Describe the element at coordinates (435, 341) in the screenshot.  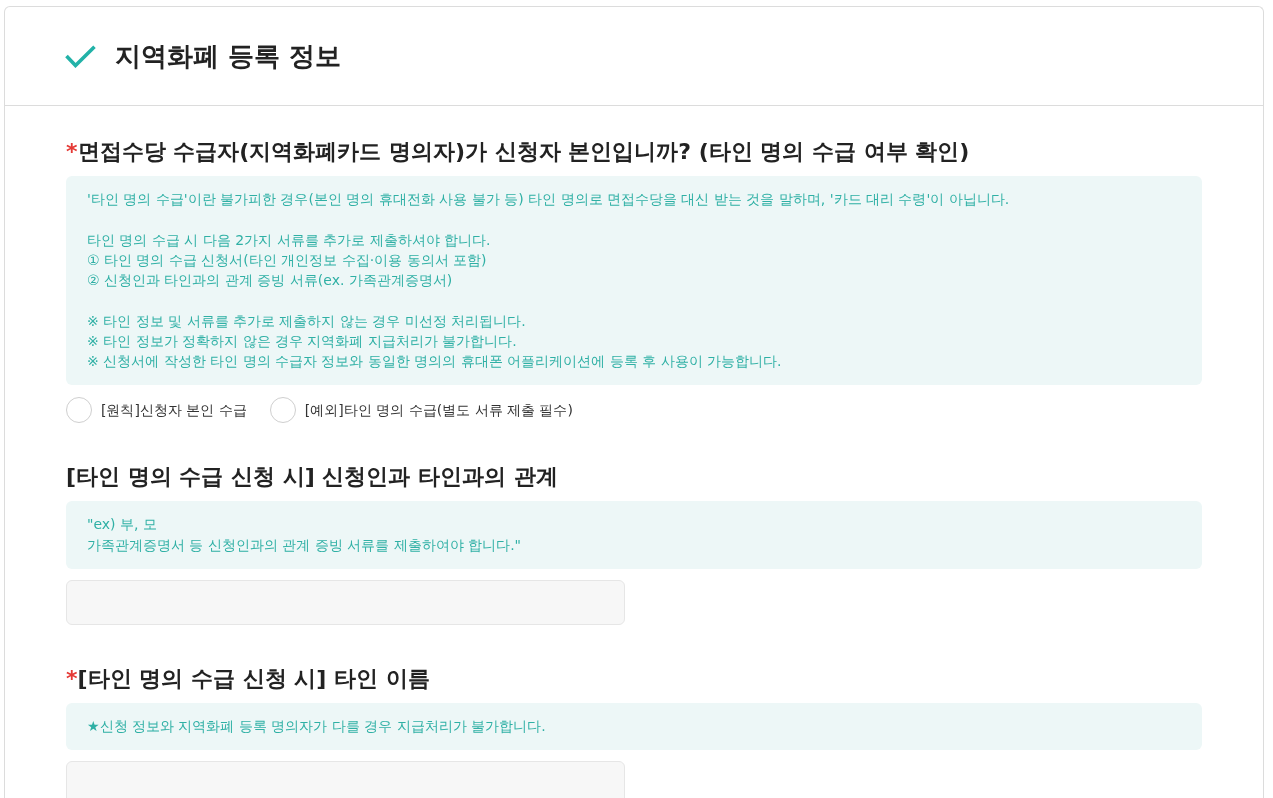
I see `info-text: ※ 타인 정보 및 서류를 추가로 제출하지 않는 경우 미선정 처리됩니다. ※ 타인 정보가 정확하지 않은 경우 지역화폐 지급처리가 불가합니다. ※ 신청서에 작성한 타인 명의 수급자 정보와 동일한 명의의 휴대폰 어플리케이션에 등록 후 사용이 가능합니다.` at that location.